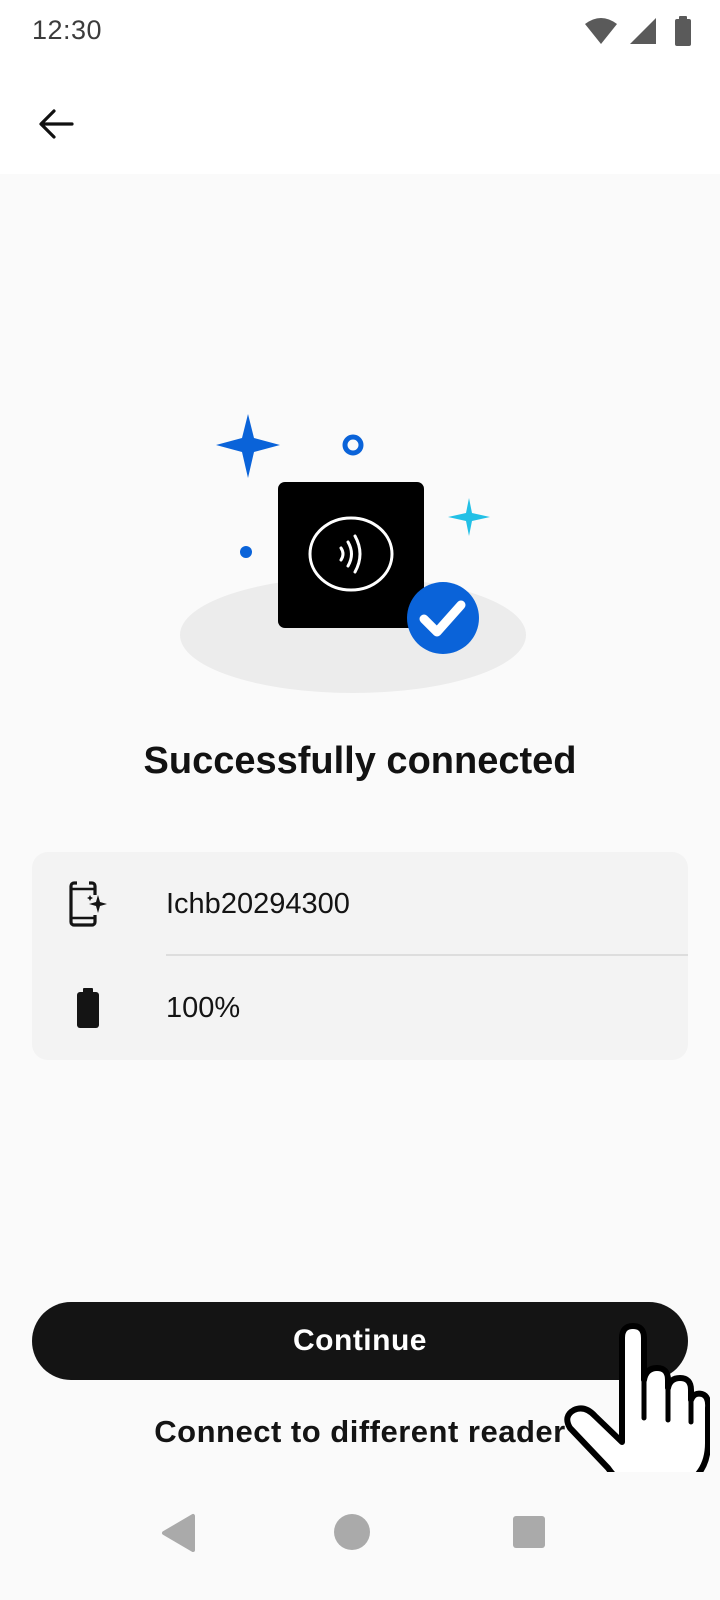  I want to click on reader-connected-illustration, so click(353, 553).